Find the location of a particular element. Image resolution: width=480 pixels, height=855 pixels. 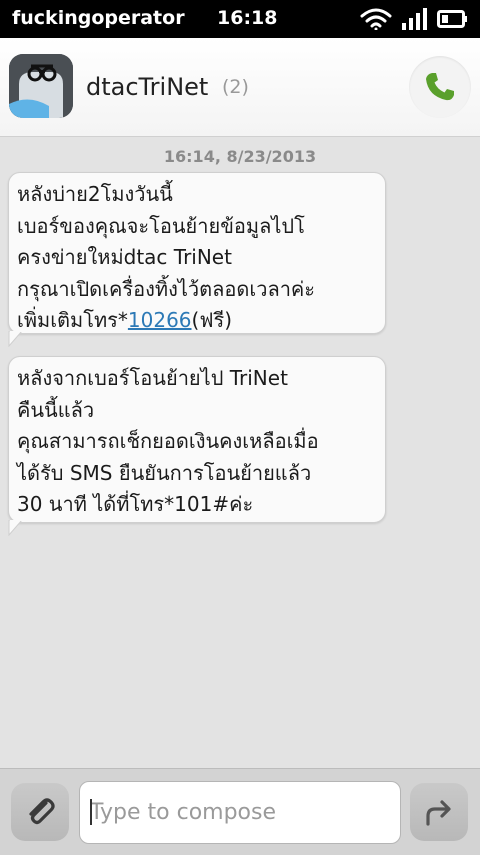

conversation-header: dtacTriNet (2) is located at coordinates (240, 87).